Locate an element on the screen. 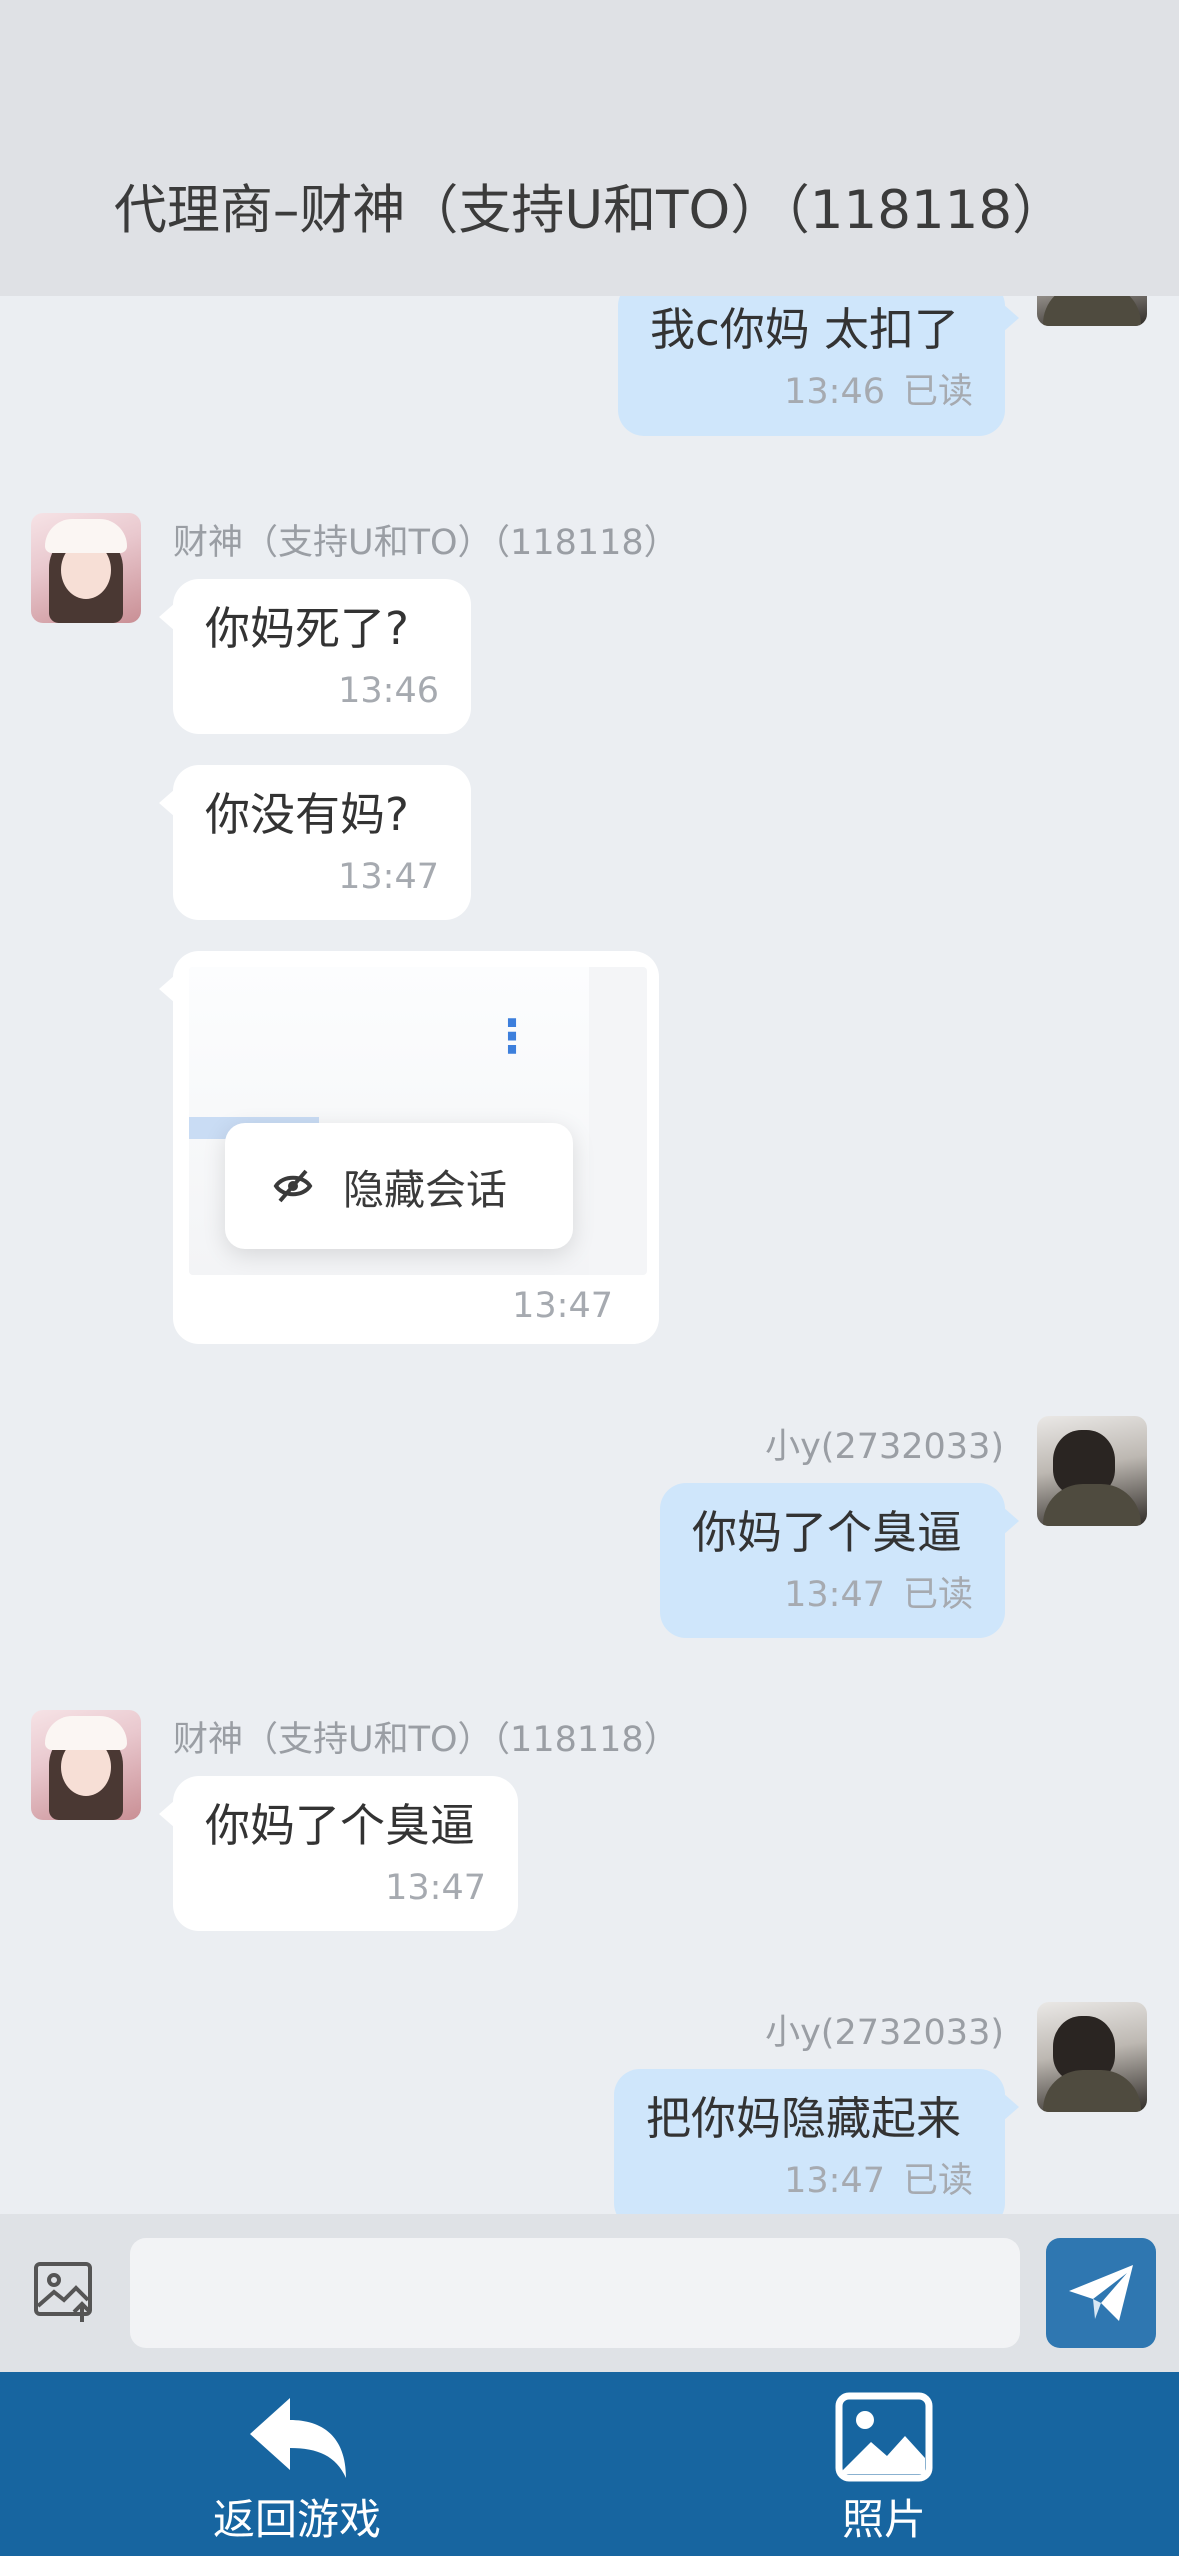 The image size is (1179, 2556). message-text: 我c你妈 太扣了 is located at coordinates (805, 329).